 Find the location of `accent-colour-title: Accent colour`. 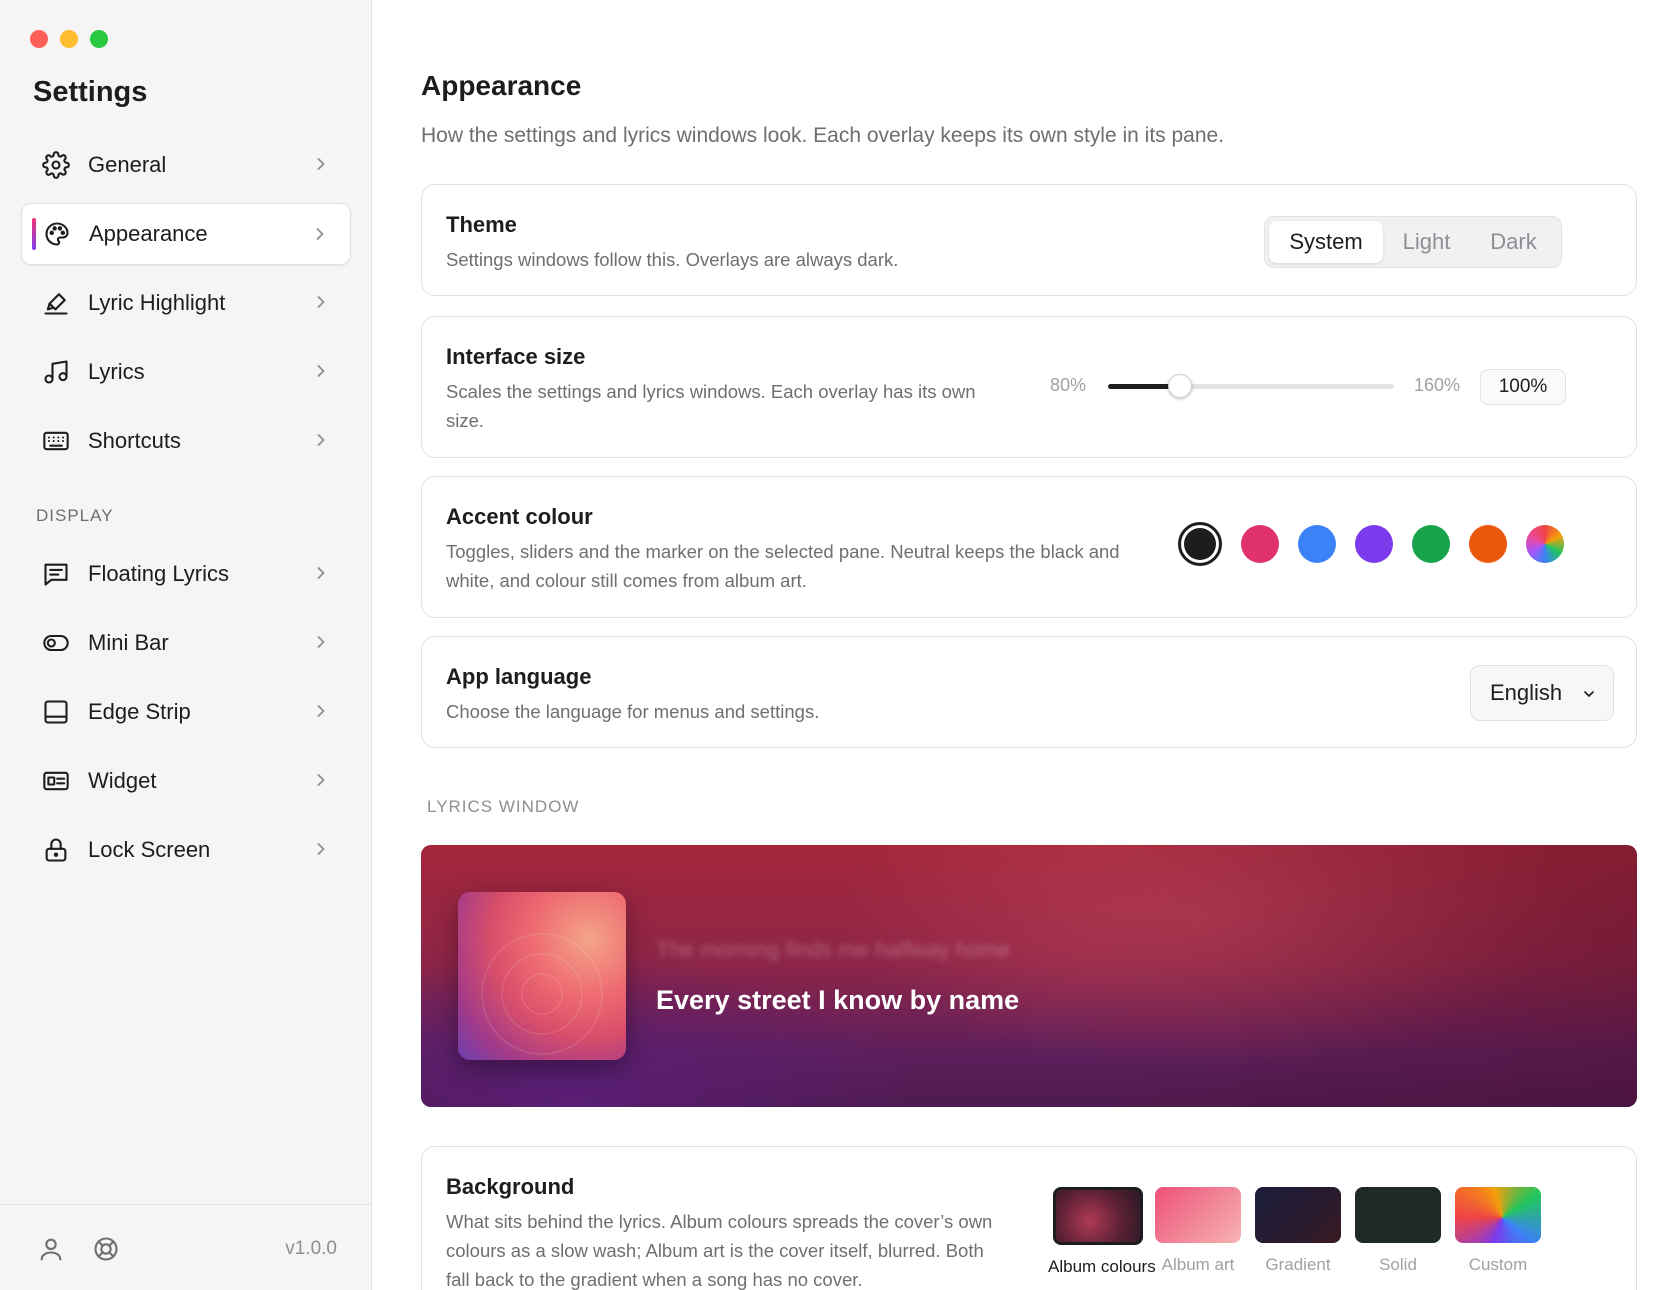

accent-colour-title: Accent colour is located at coordinates (519, 516).